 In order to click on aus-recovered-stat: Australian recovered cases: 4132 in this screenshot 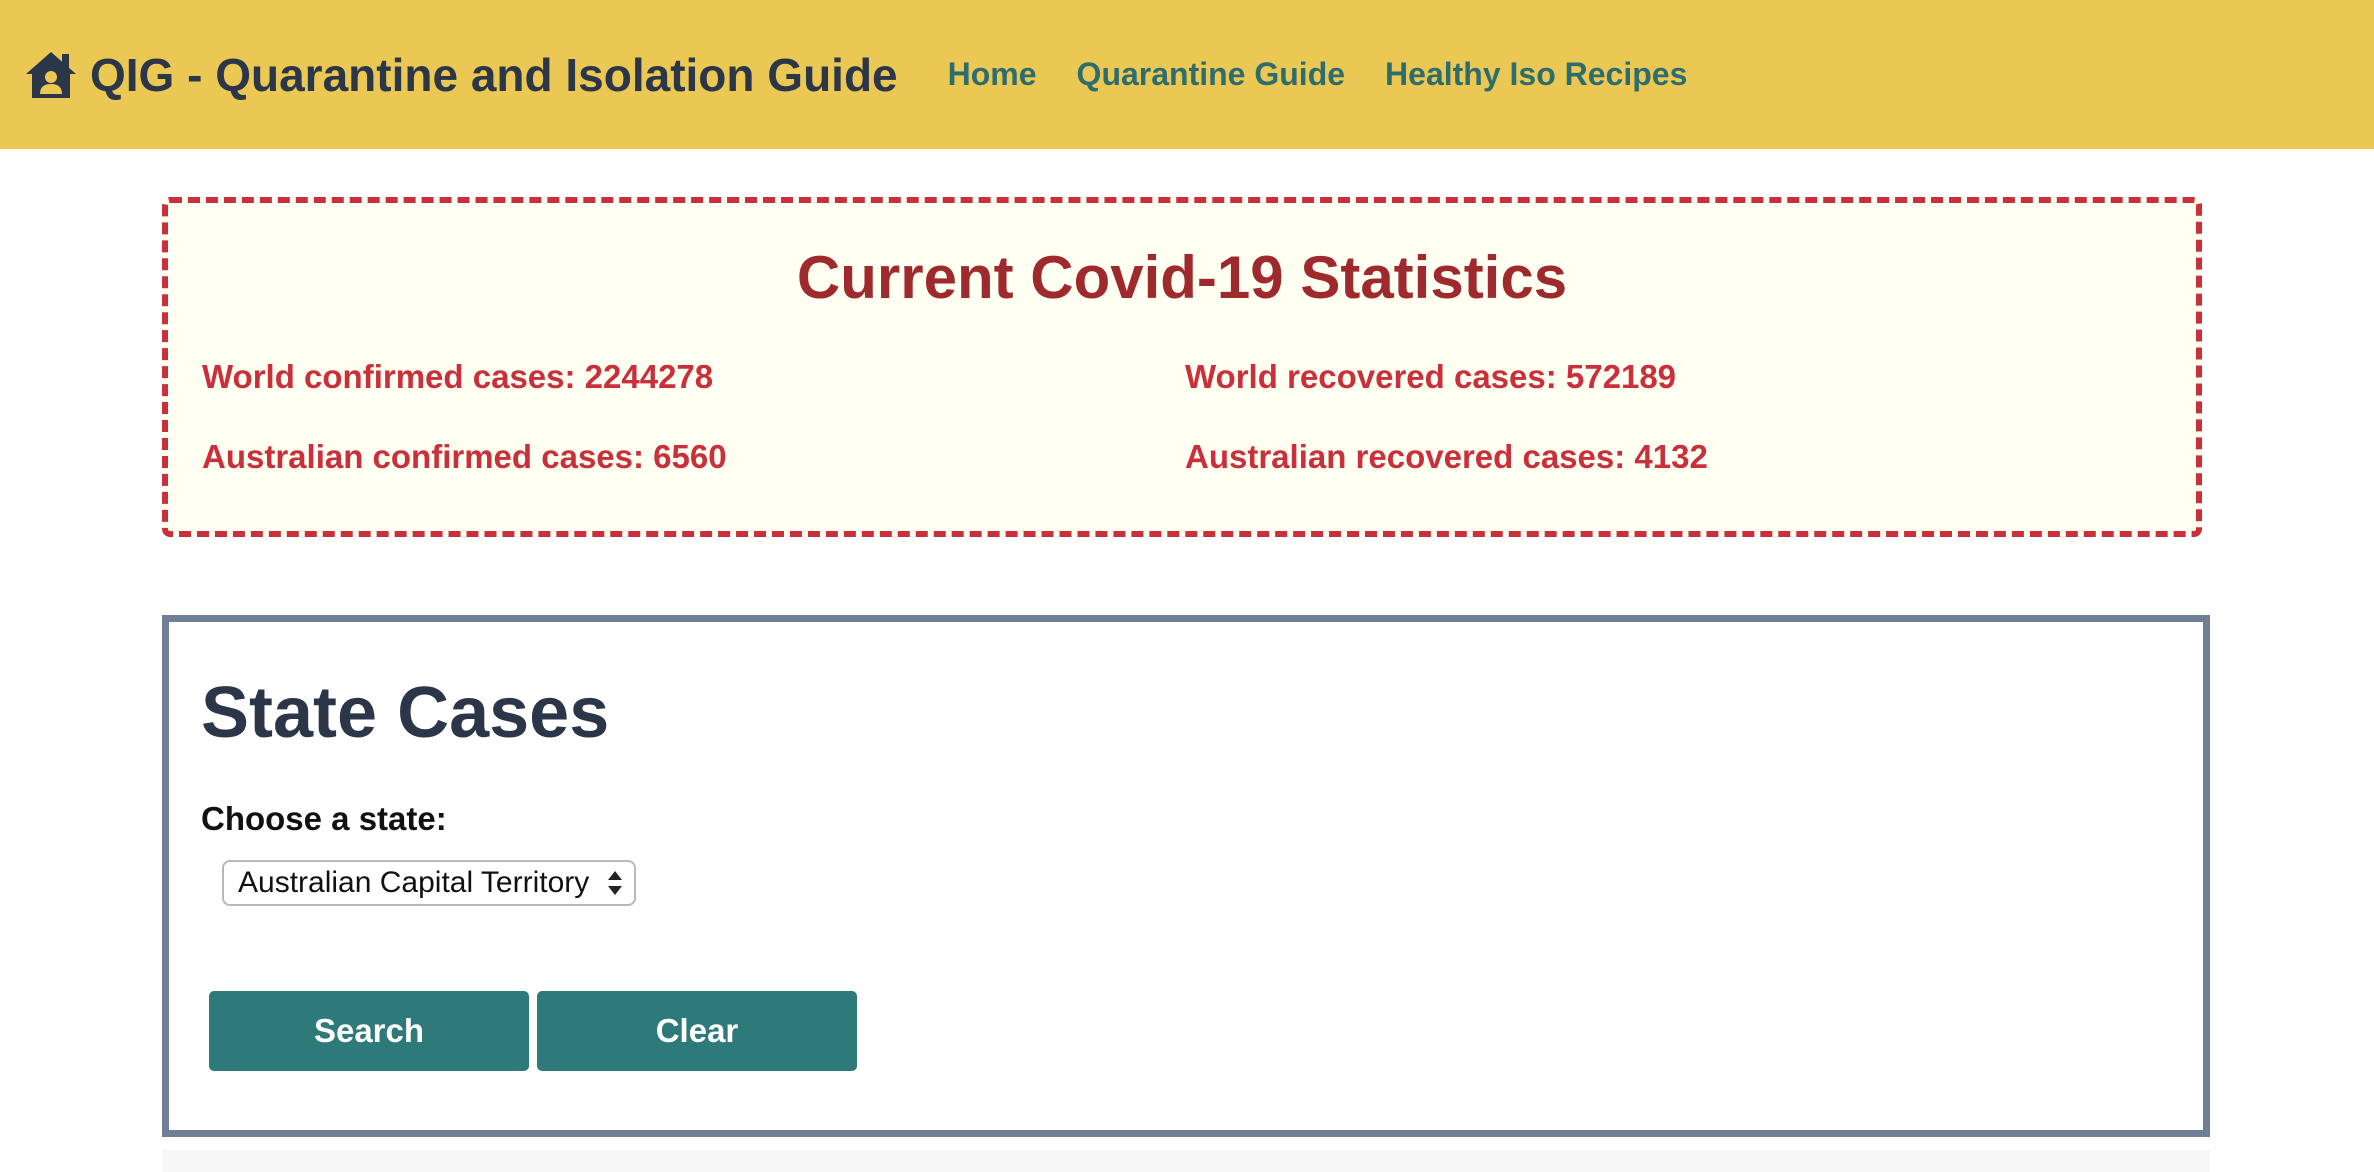, I will do `click(1446, 456)`.